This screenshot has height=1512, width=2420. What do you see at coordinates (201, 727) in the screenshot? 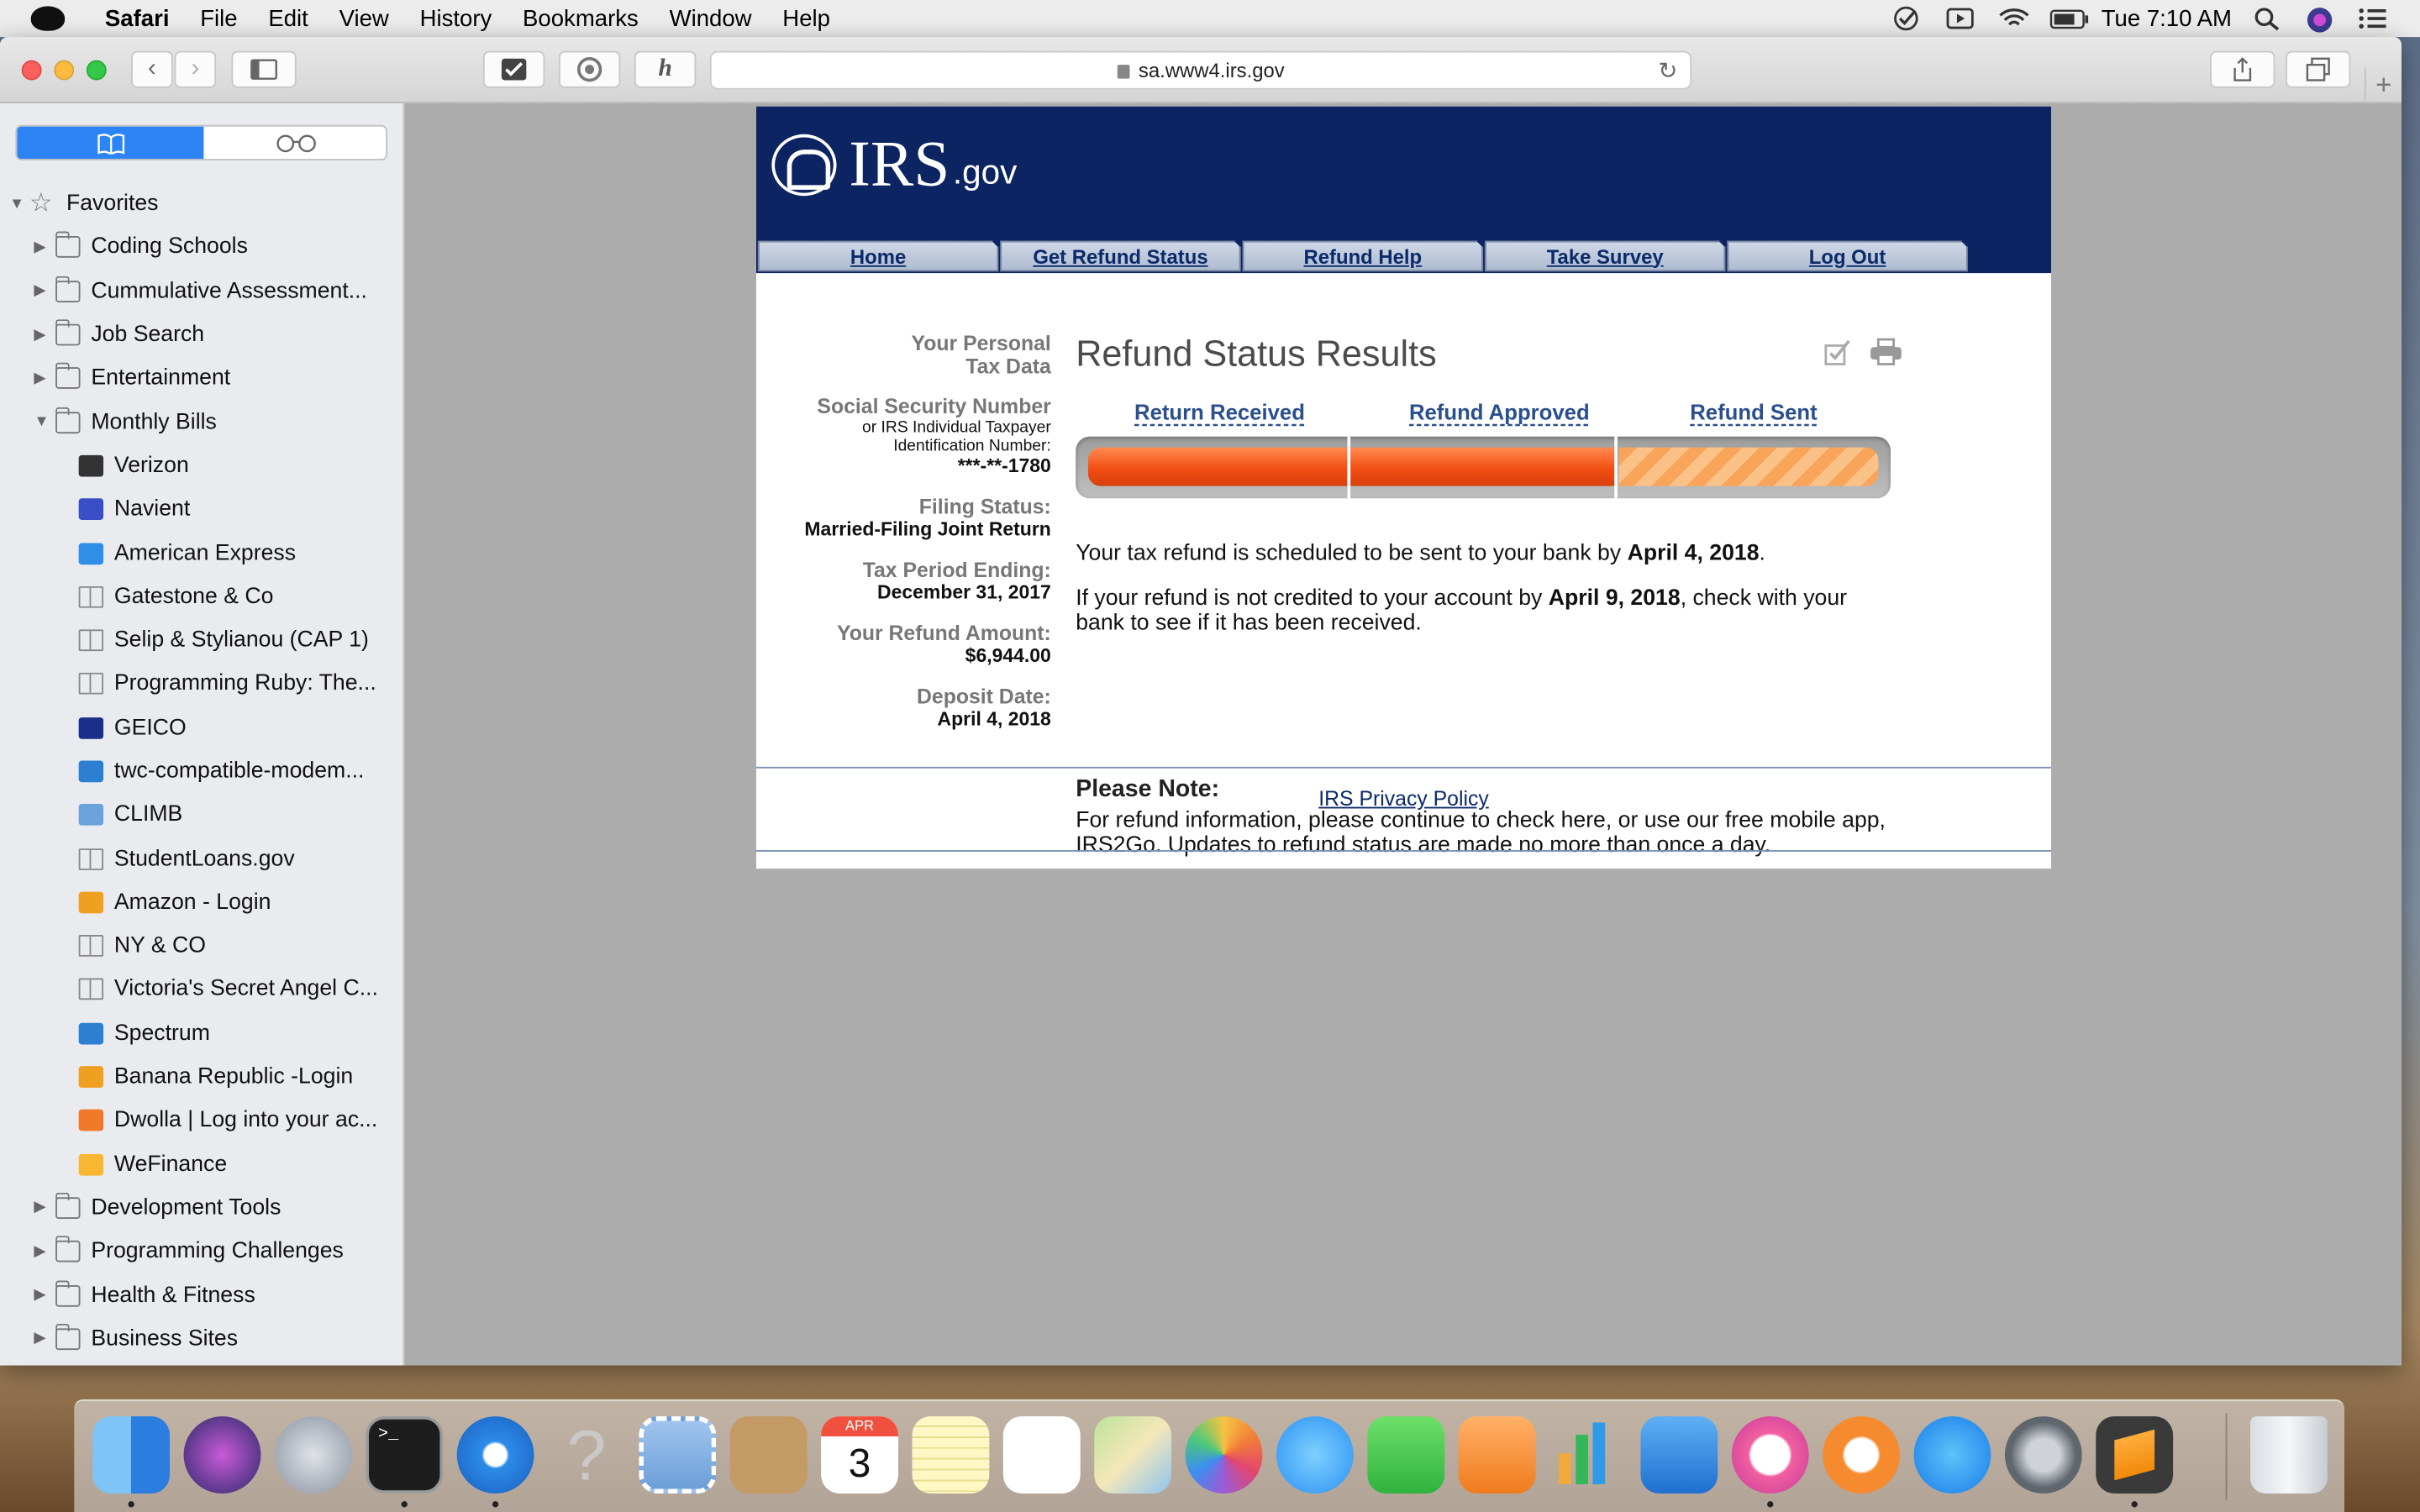
I see `bookmark-item: GEICO` at bounding box center [201, 727].